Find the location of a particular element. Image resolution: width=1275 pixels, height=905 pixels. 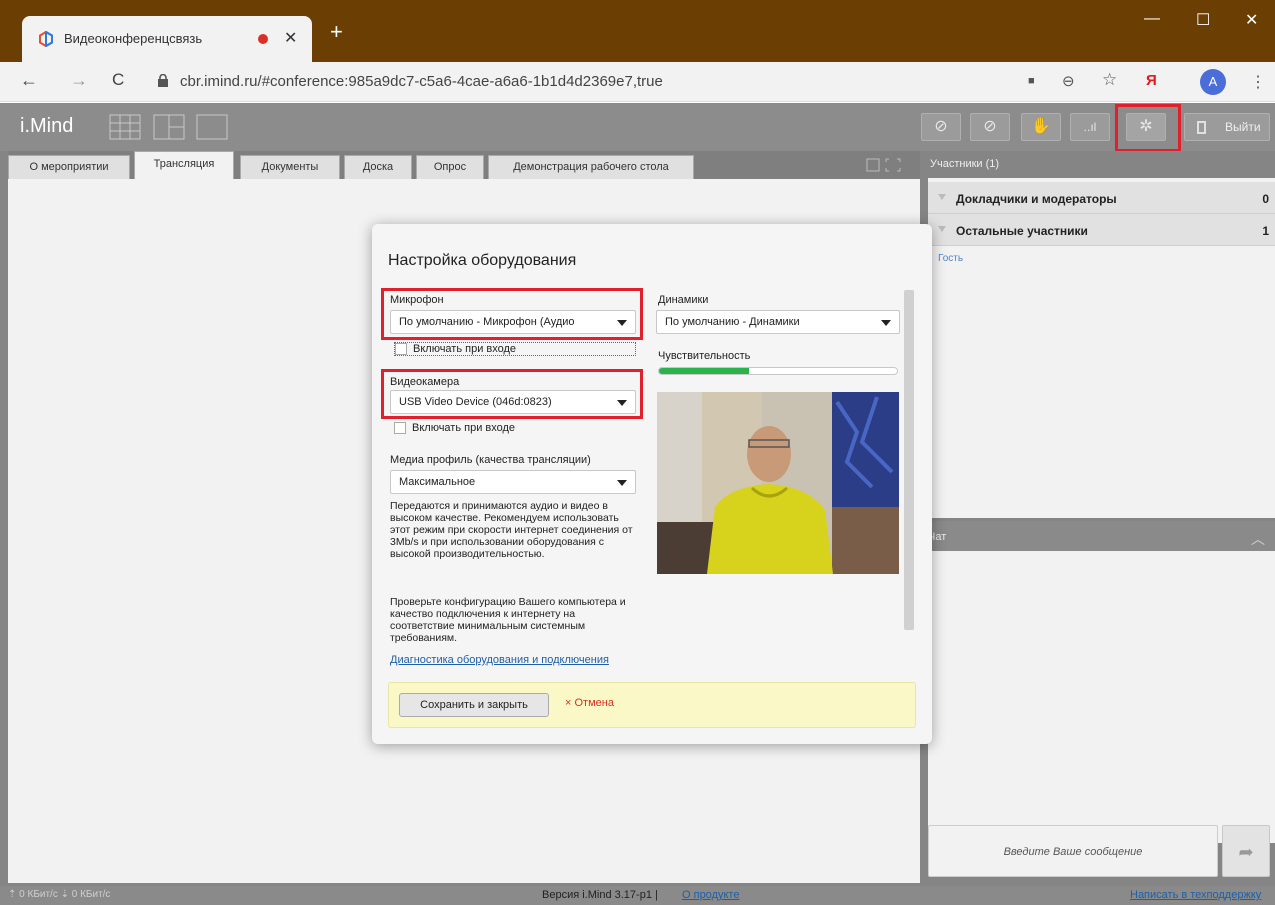

group-name: Остальные участники is located at coordinates (1022, 231).